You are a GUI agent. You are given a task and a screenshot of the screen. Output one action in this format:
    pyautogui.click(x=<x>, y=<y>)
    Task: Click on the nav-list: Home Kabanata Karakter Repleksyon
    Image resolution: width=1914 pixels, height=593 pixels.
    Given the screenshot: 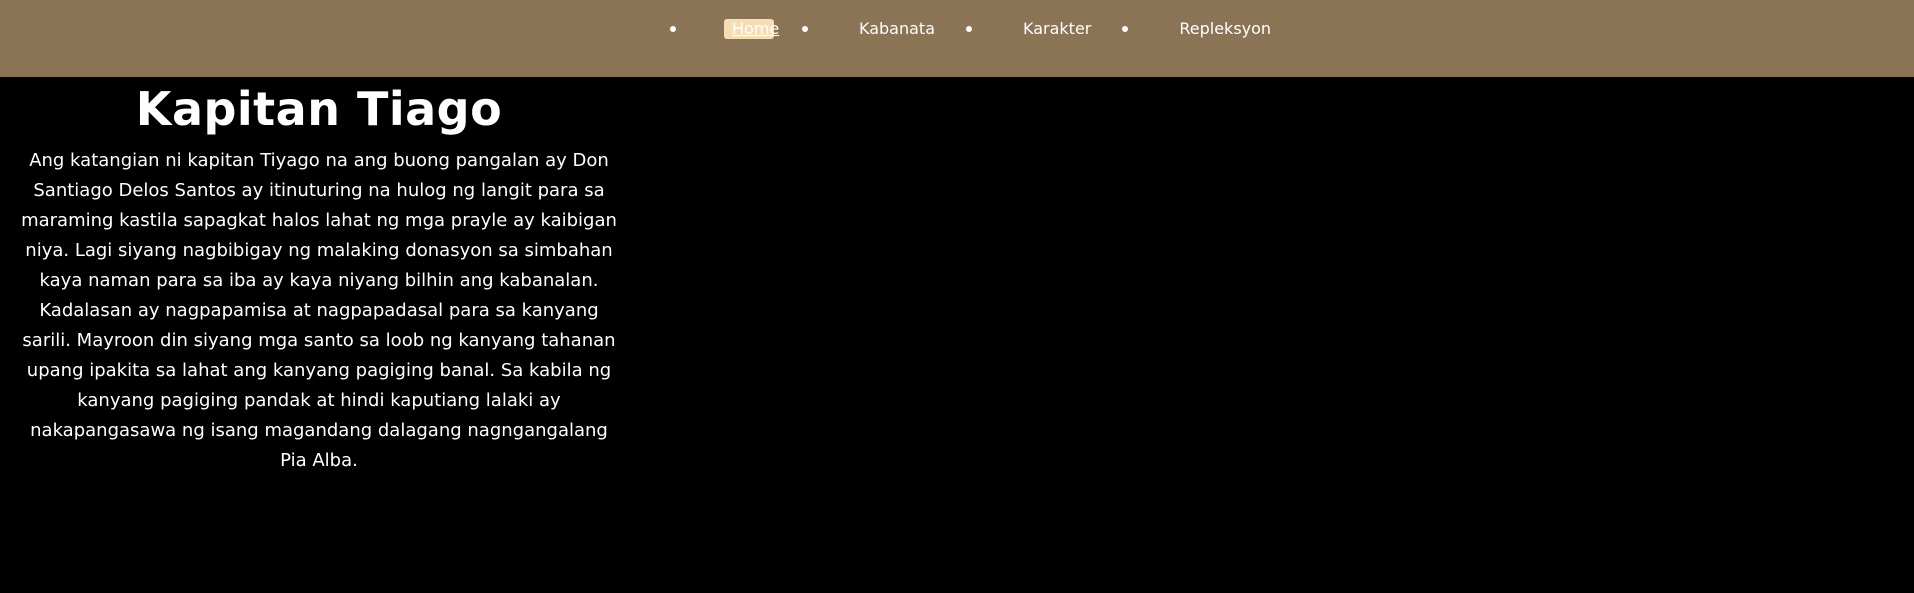 What is the action you would take?
    pyautogui.click(x=986, y=29)
    